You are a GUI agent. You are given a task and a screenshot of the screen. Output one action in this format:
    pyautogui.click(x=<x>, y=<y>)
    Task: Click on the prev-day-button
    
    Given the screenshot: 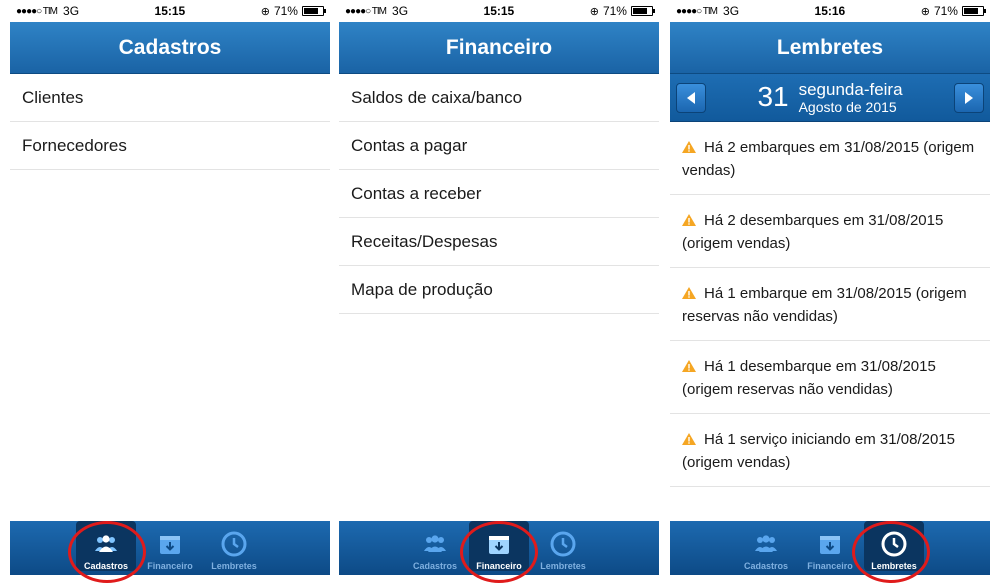 What is the action you would take?
    pyautogui.click(x=691, y=97)
    